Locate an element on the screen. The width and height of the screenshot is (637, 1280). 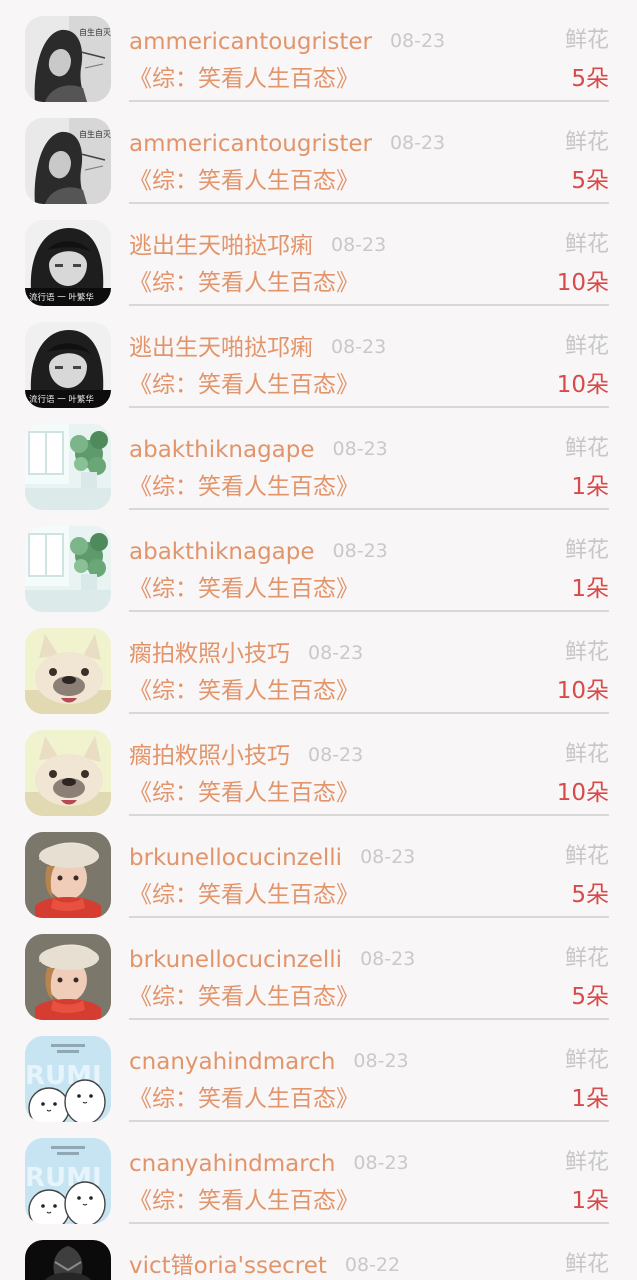
dark-figure-icon is located at coordinates (68, 1260).